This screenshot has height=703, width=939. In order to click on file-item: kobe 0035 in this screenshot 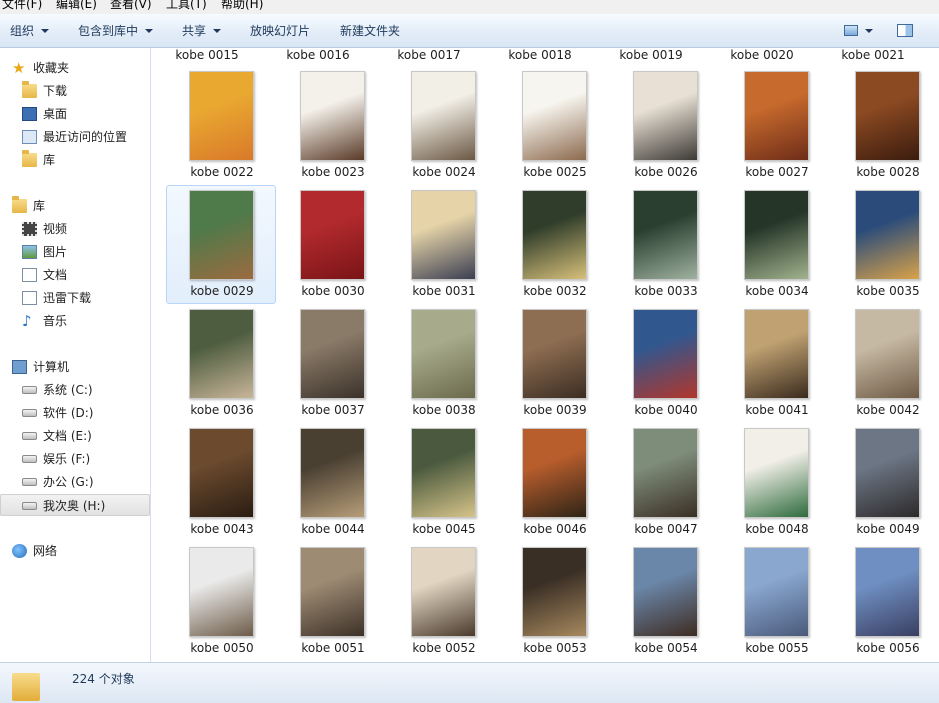, I will do `click(886, 245)`.